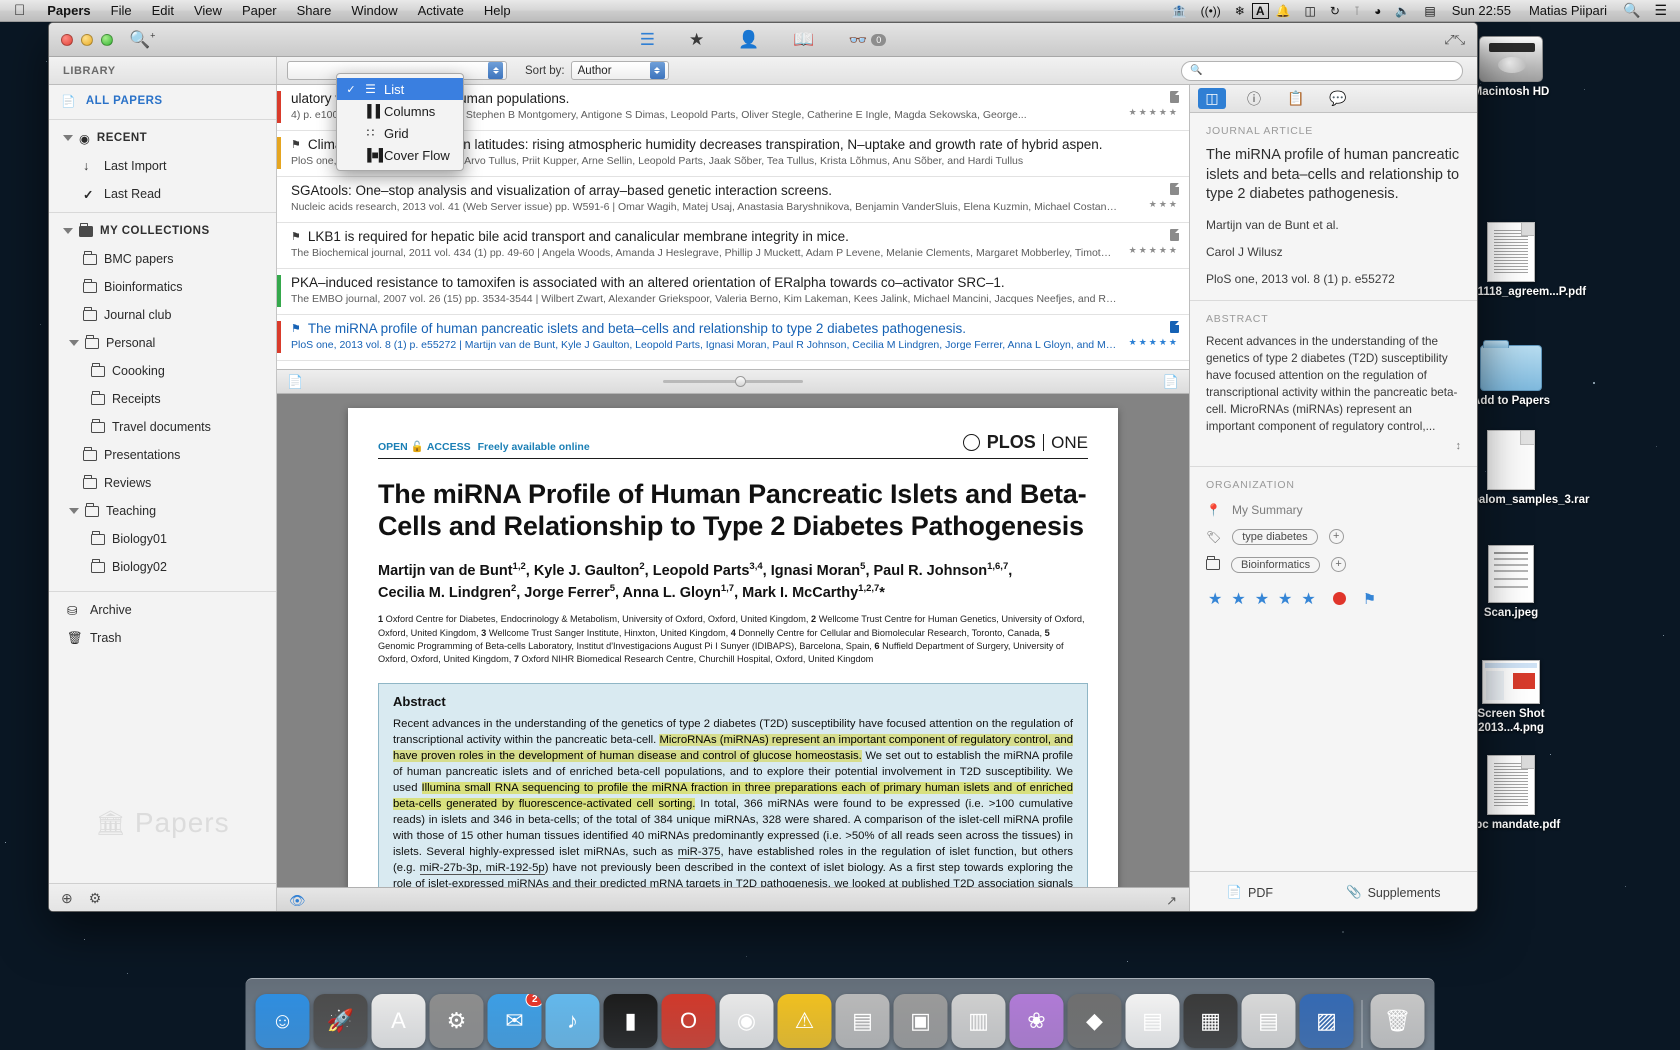  What do you see at coordinates (1429, 11) in the screenshot?
I see `battery-icon: ▤` at bounding box center [1429, 11].